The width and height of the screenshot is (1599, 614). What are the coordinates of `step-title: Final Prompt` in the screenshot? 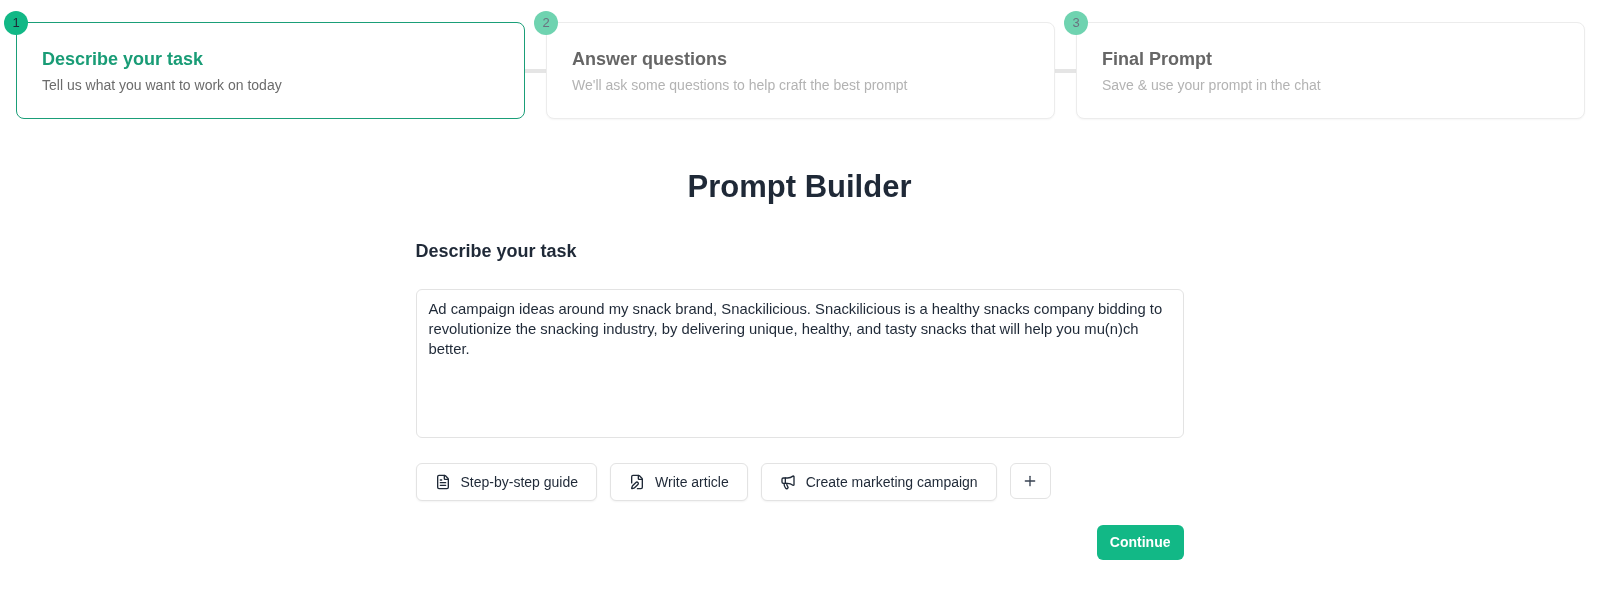 It's located at (1157, 59).